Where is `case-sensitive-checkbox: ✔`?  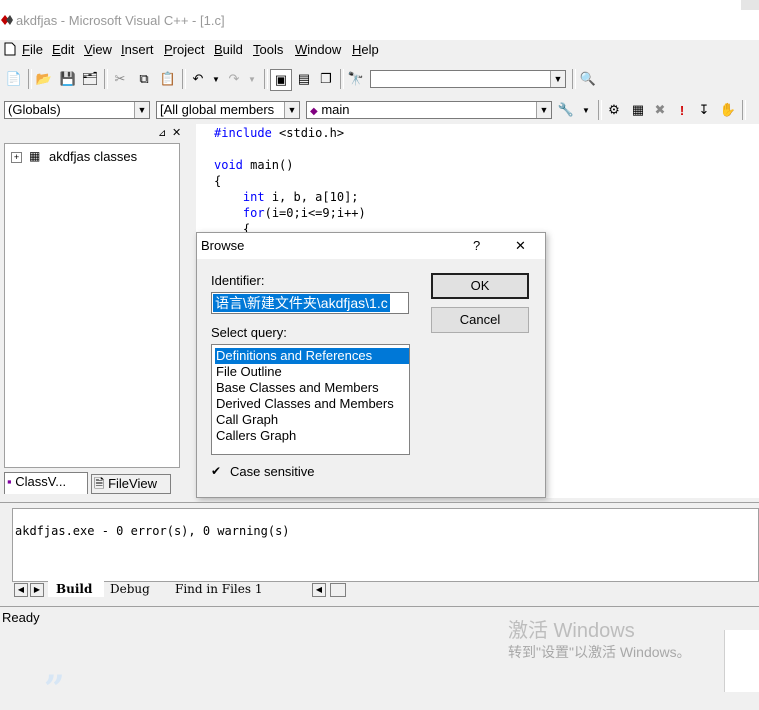
case-sensitive-checkbox: ✔ is located at coordinates (217, 471).